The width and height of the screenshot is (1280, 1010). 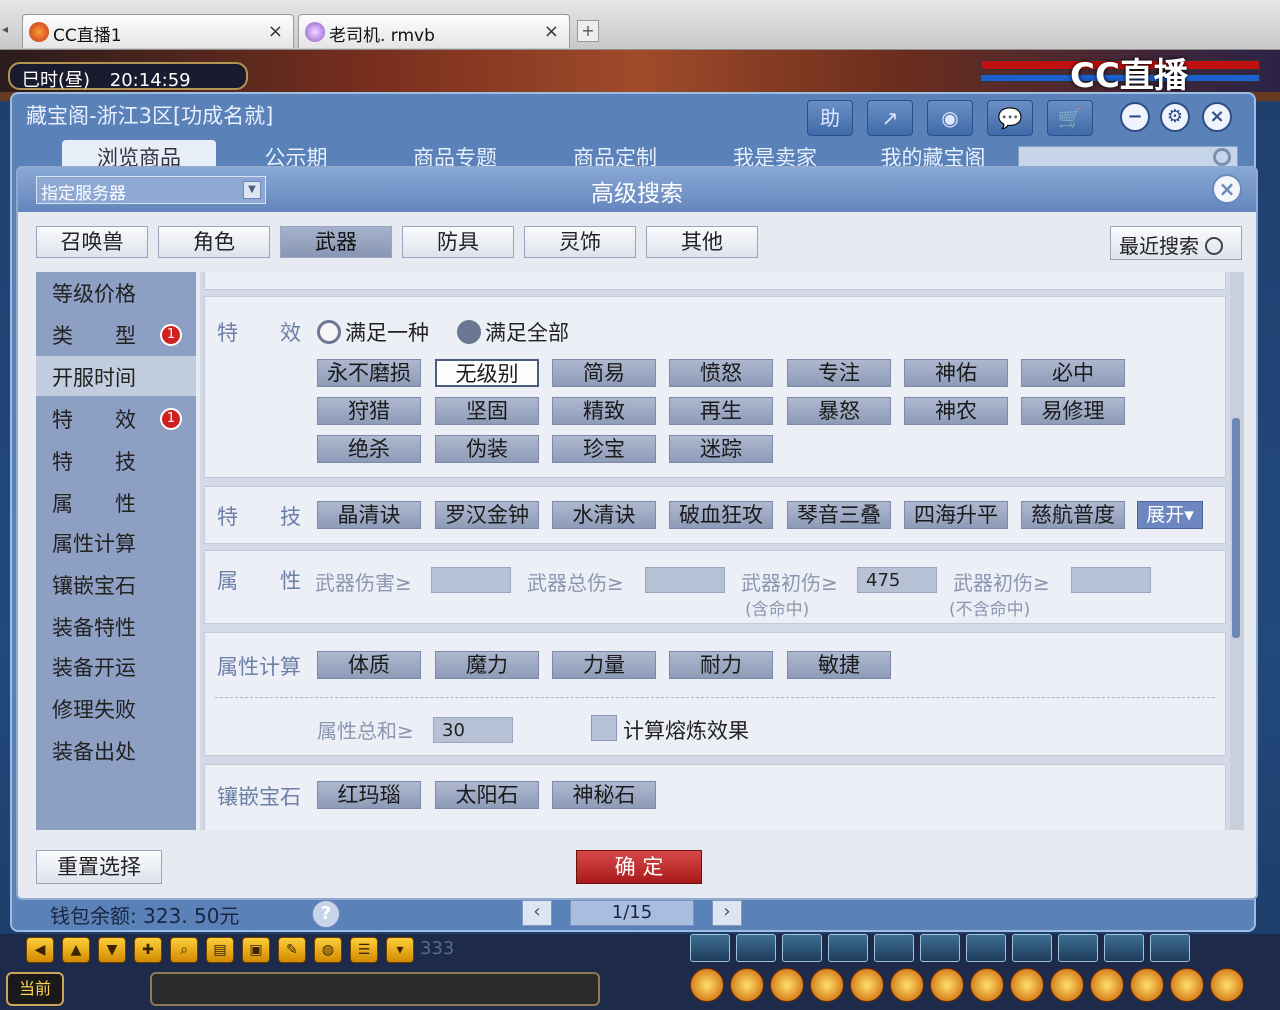 I want to click on close-icon: ×, so click(x=551, y=31).